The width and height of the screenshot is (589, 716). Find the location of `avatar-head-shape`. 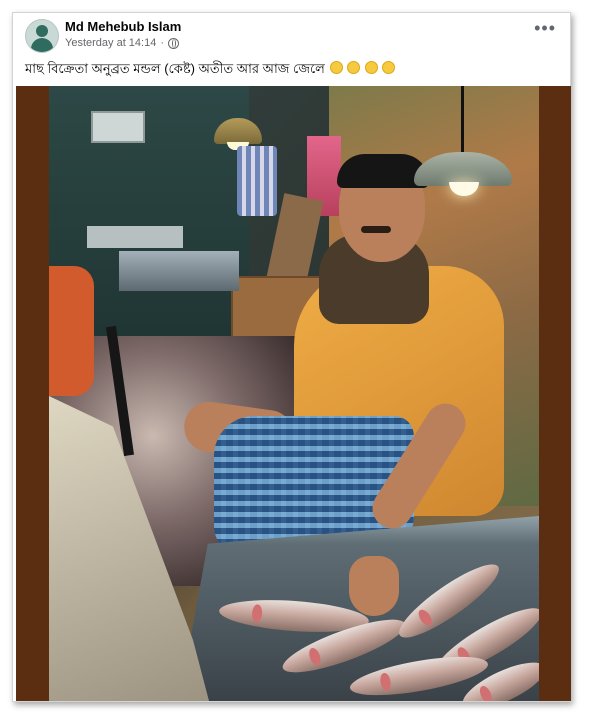

avatar-head-shape is located at coordinates (42, 31).